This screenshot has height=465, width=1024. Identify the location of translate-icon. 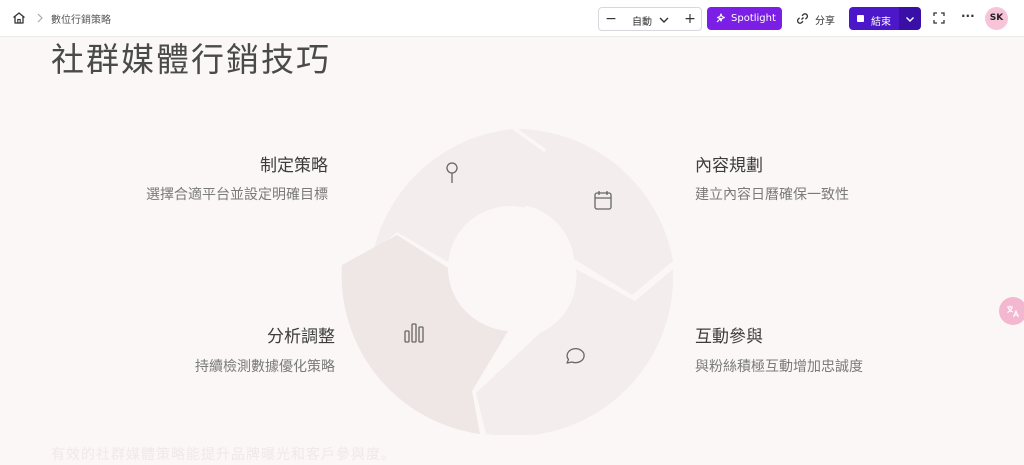
(1013, 311).